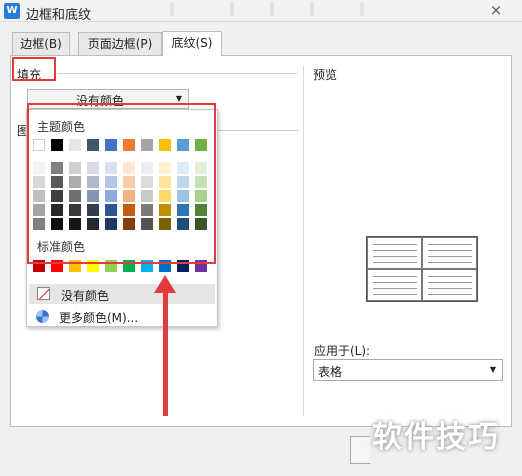 This screenshot has width=522, height=476. I want to click on tab-page-border: 页面边框(P), so click(120, 44).